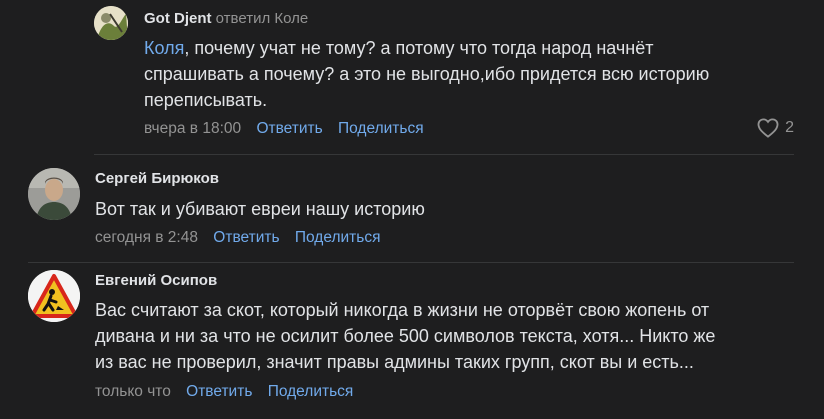 Image resolution: width=824 pixels, height=419 pixels. I want to click on comment-text-line: Вот так и убивают евреи нашу историю, so click(260, 209).